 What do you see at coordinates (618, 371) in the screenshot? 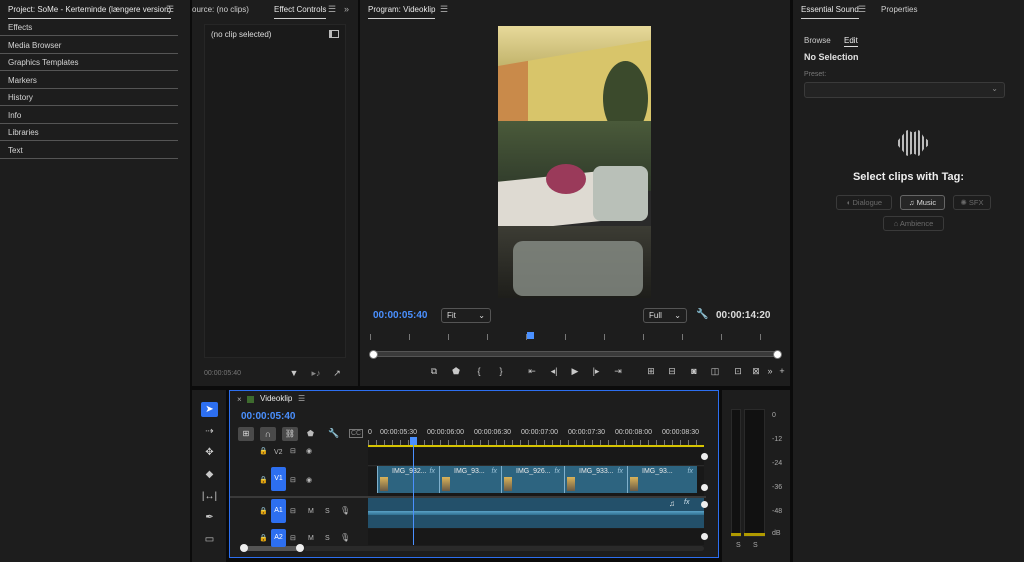
I see `go-to-out-icon: ⇥` at bounding box center [618, 371].